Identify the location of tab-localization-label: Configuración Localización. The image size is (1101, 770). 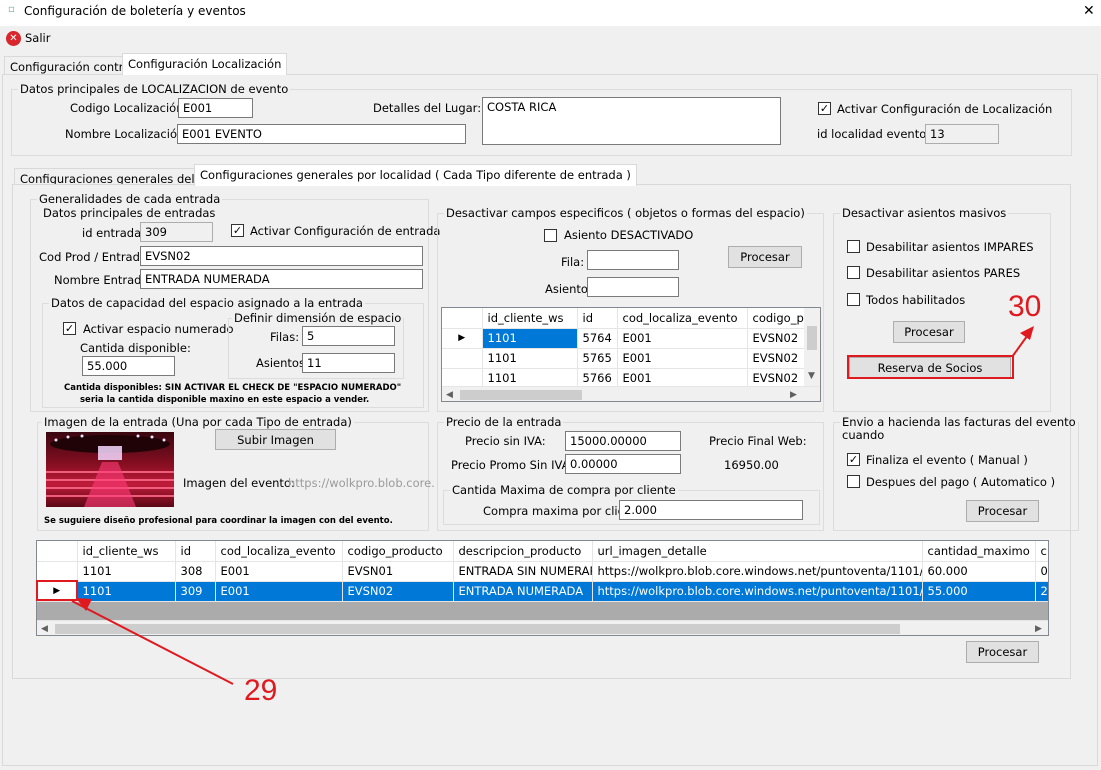
(205, 64).